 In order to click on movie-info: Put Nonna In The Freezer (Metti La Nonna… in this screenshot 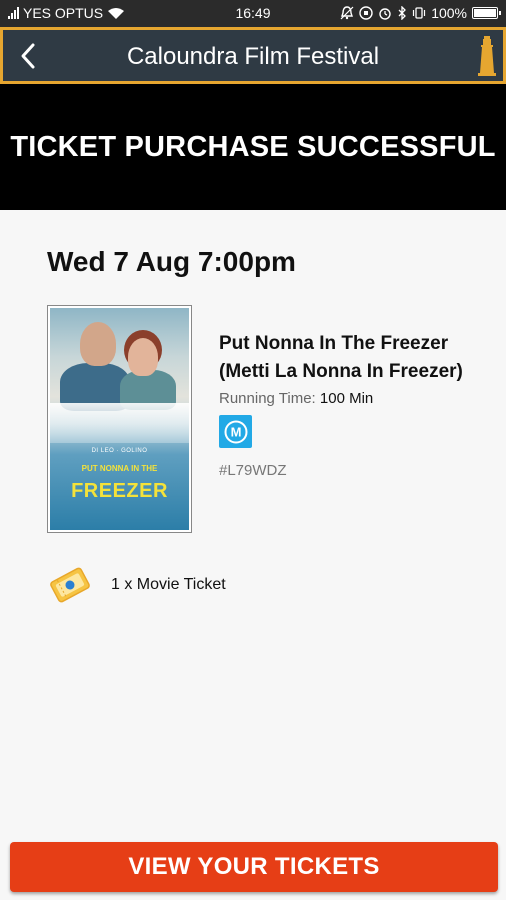, I will do `click(354, 404)`.